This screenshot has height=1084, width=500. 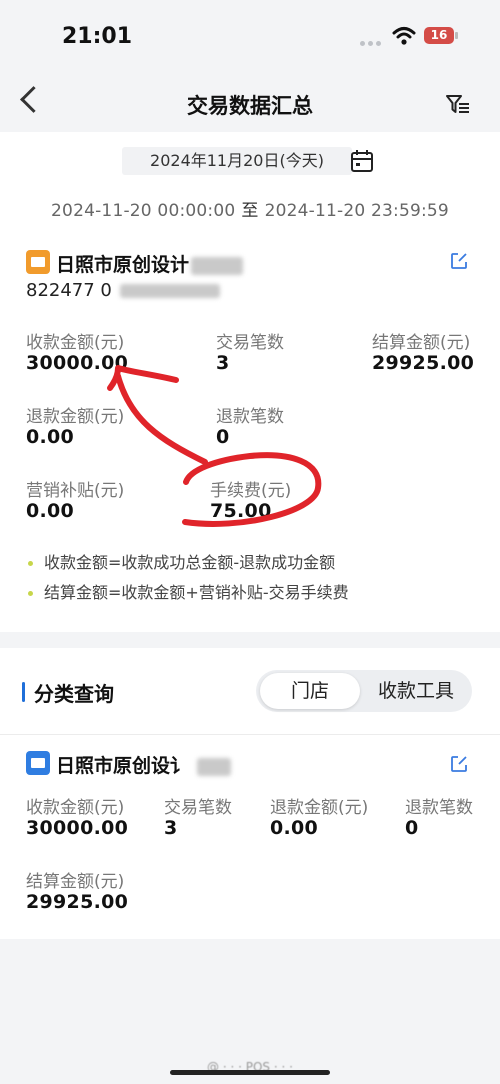 I want to click on note-item: 结算金额=收款金额+营销补贴-交易手续费, so click(x=187, y=595).